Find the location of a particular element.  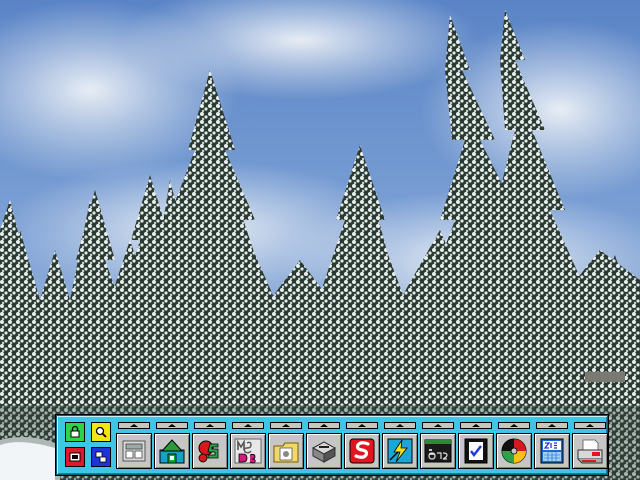

checklist-button is located at coordinates (476, 451).